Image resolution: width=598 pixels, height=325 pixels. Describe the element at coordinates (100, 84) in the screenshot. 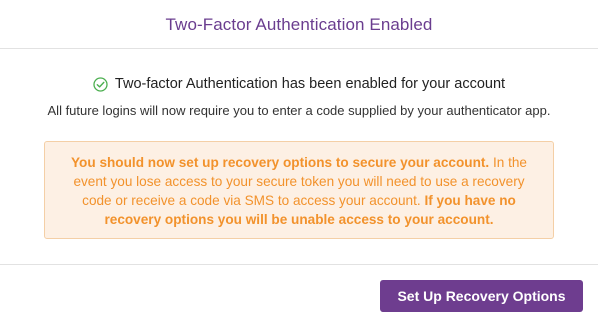

I see `check-circle-icon` at that location.